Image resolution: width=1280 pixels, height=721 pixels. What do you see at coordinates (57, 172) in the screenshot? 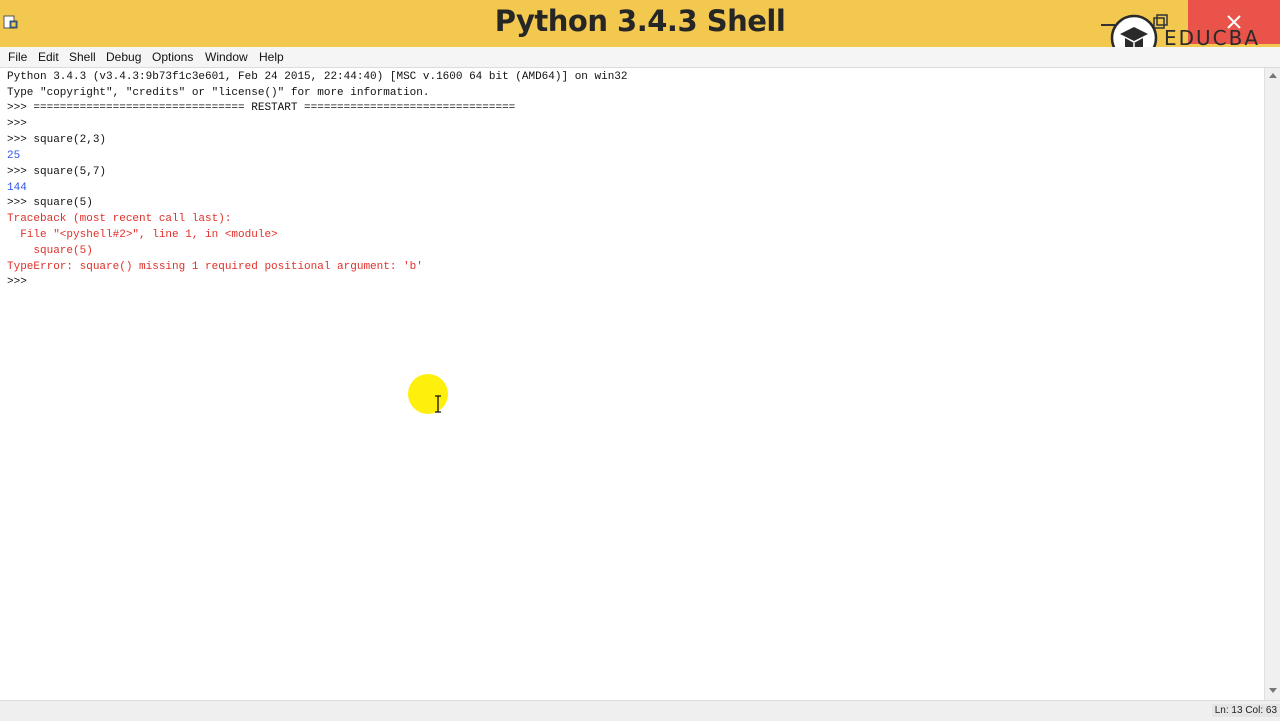
I see `shell-line-input: >>> square(5,7)` at bounding box center [57, 172].